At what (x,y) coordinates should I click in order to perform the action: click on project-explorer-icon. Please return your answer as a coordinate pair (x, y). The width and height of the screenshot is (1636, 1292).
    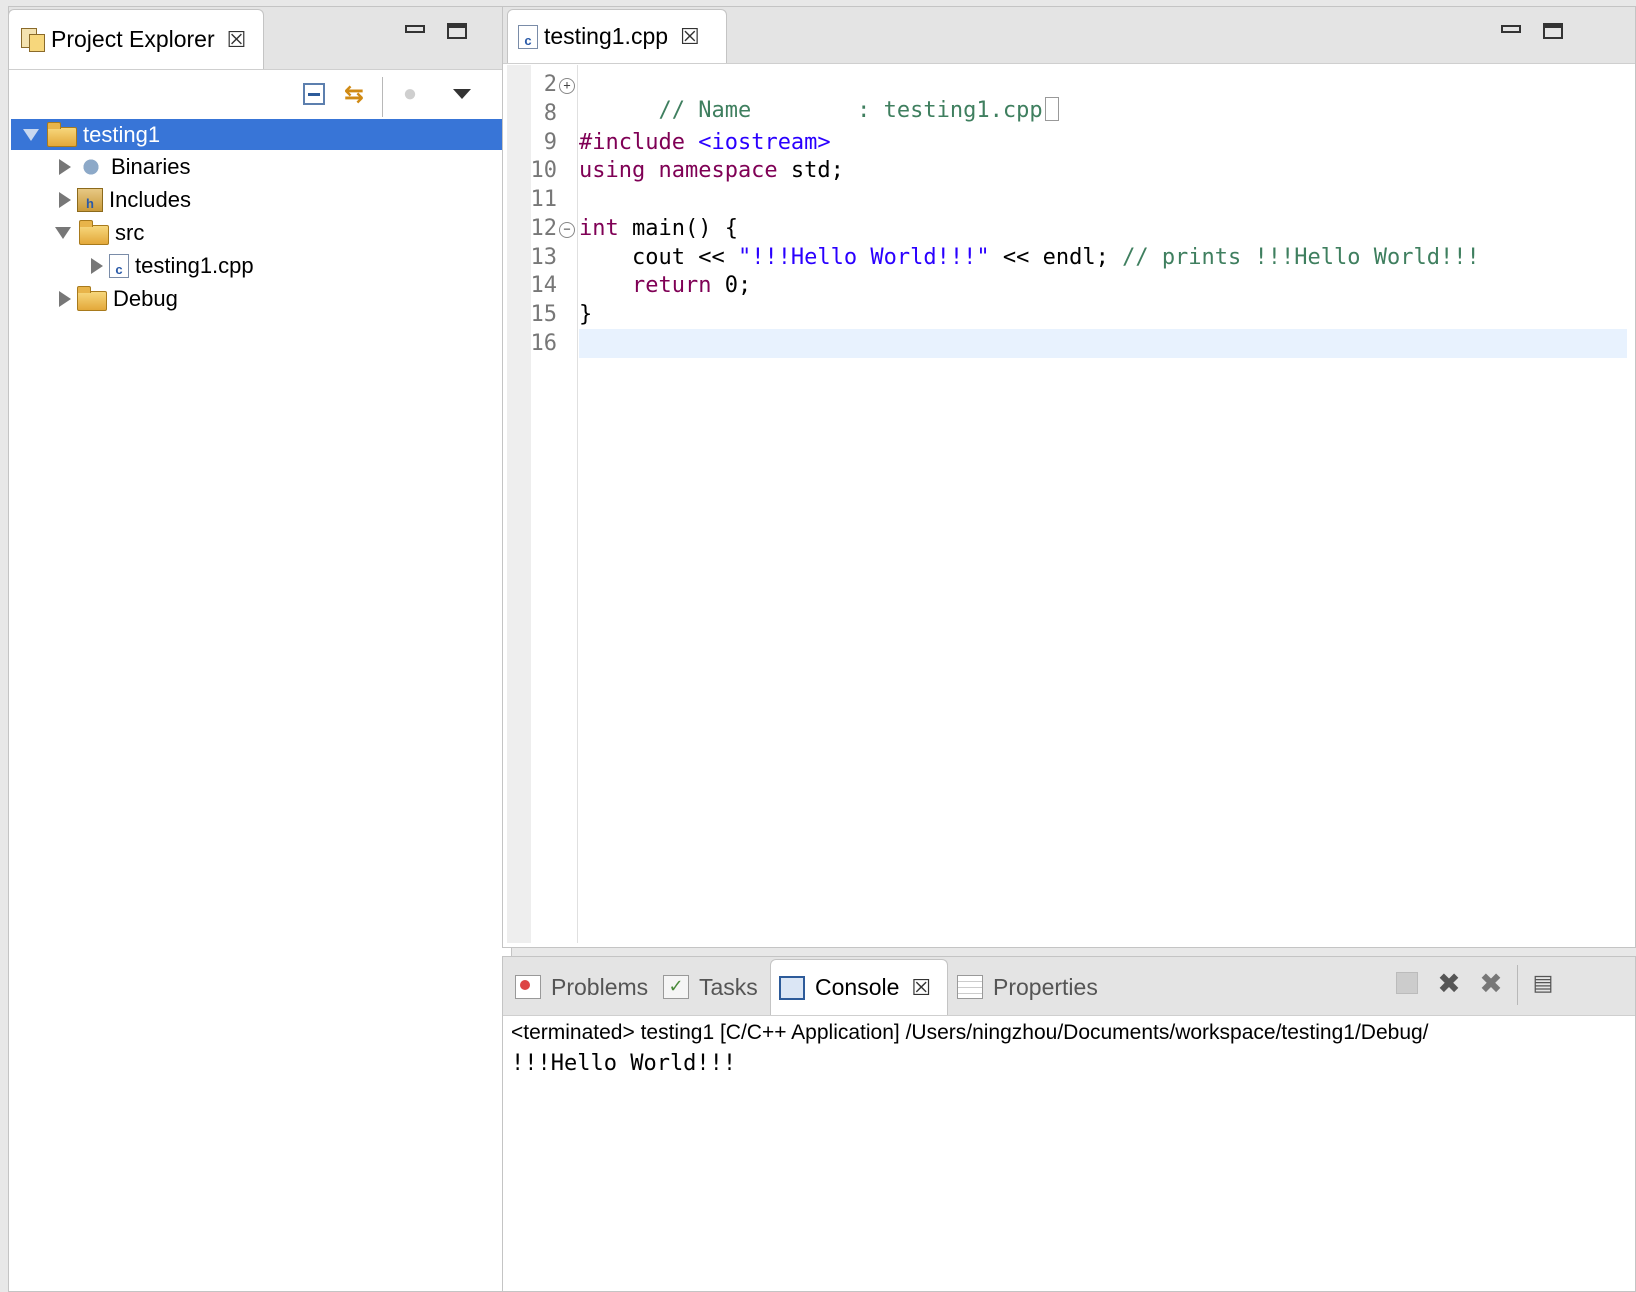
    Looking at the image, I should click on (32, 39).